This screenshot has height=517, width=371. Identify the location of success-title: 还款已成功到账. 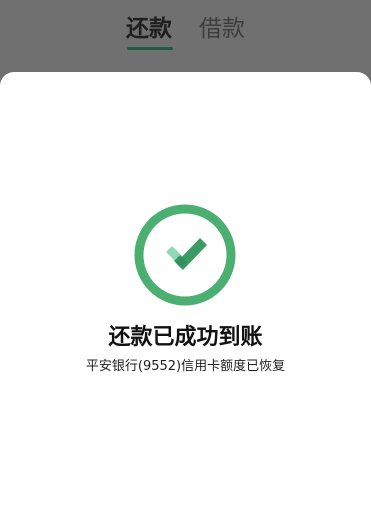
(185, 337).